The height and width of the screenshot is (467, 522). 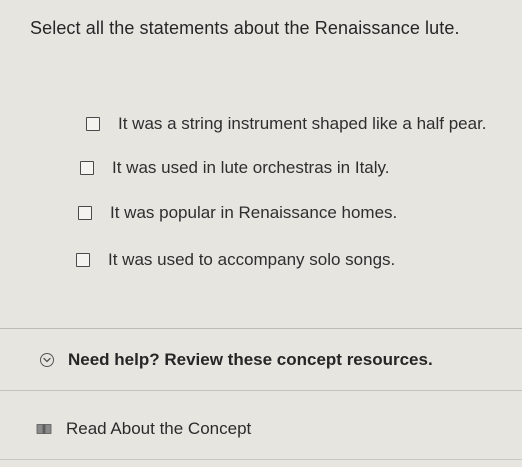 I want to click on answer-option: It was popular in Renaissance homes., so click(x=237, y=213).